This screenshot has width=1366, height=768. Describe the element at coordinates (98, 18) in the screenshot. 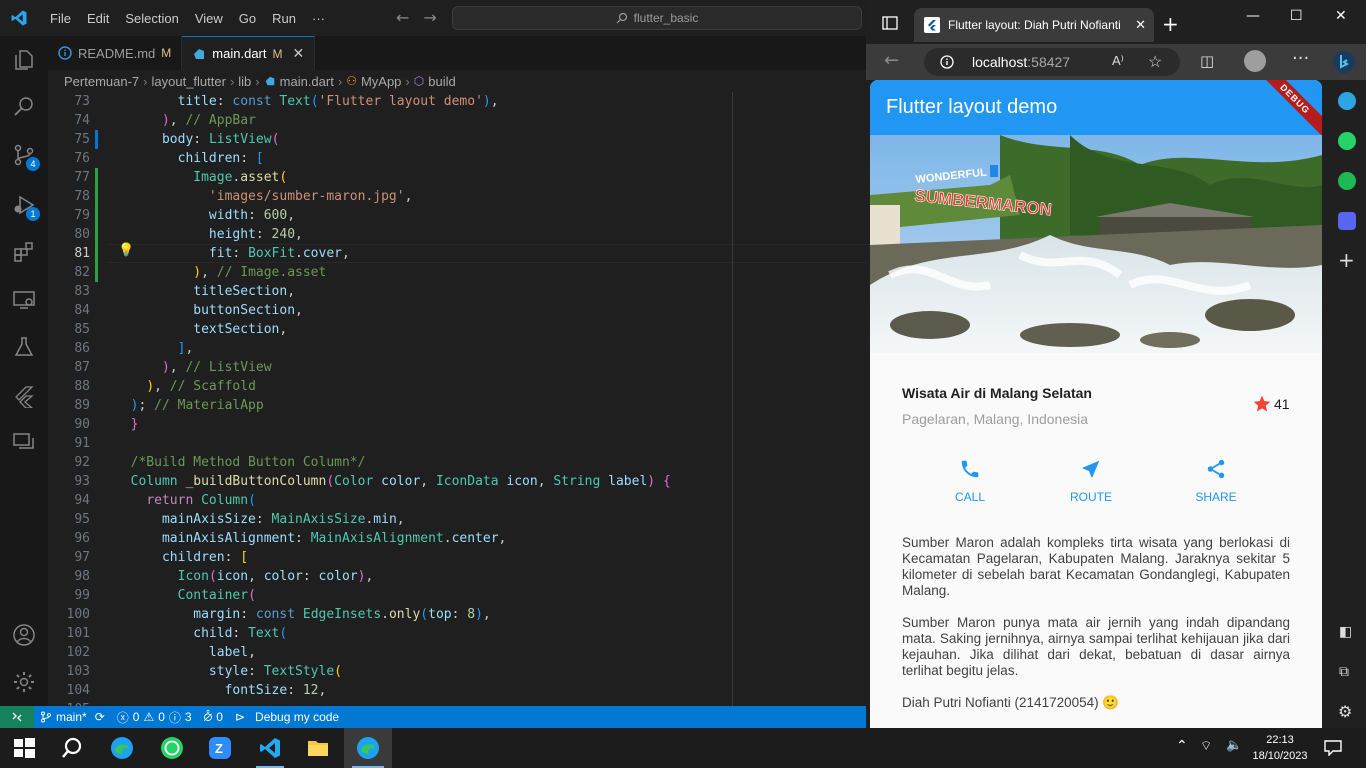

I see `menu-edit: Edit` at that location.